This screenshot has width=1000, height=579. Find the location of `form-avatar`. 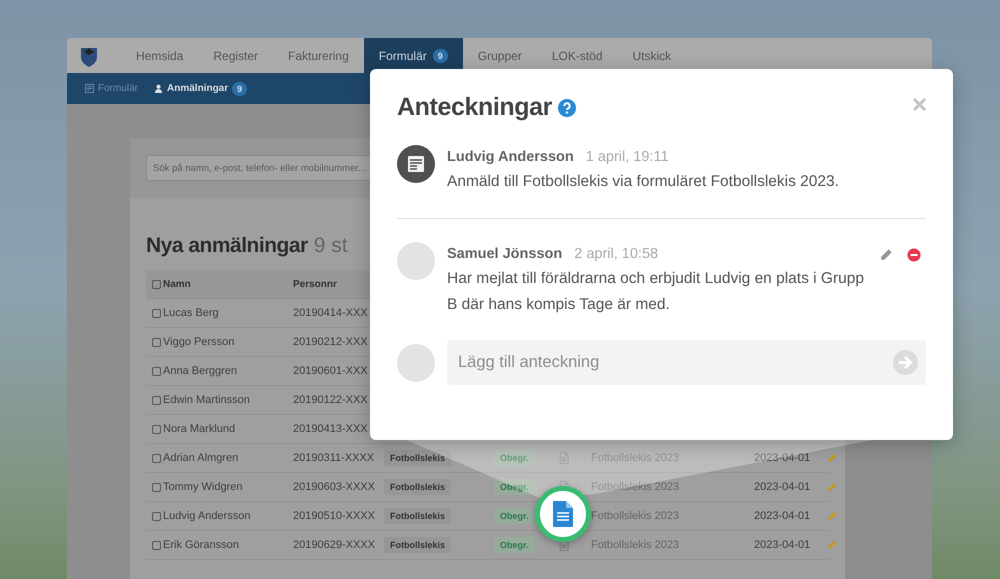

form-avatar is located at coordinates (416, 164).